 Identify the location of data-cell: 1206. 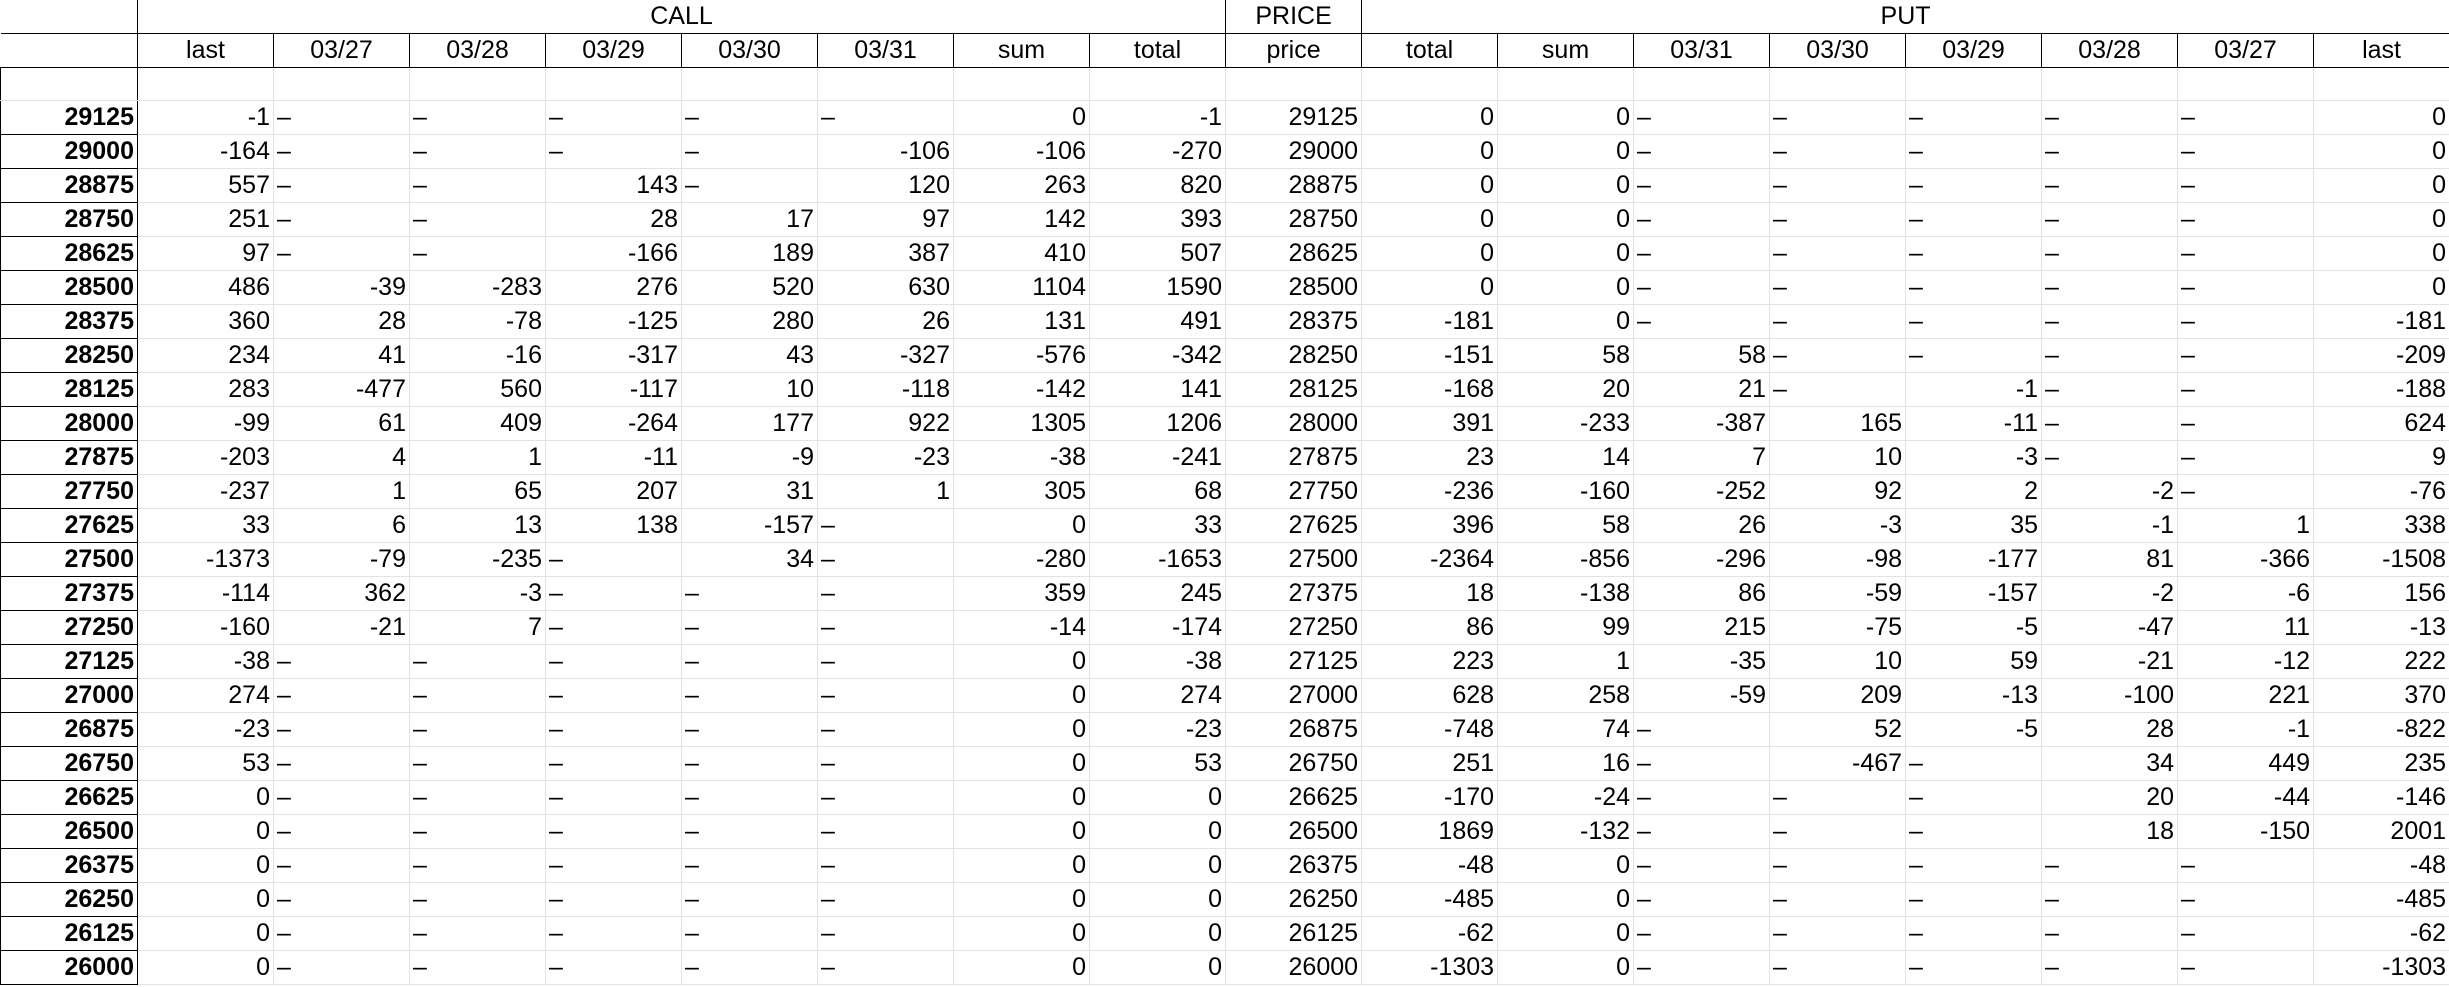
(1158, 423).